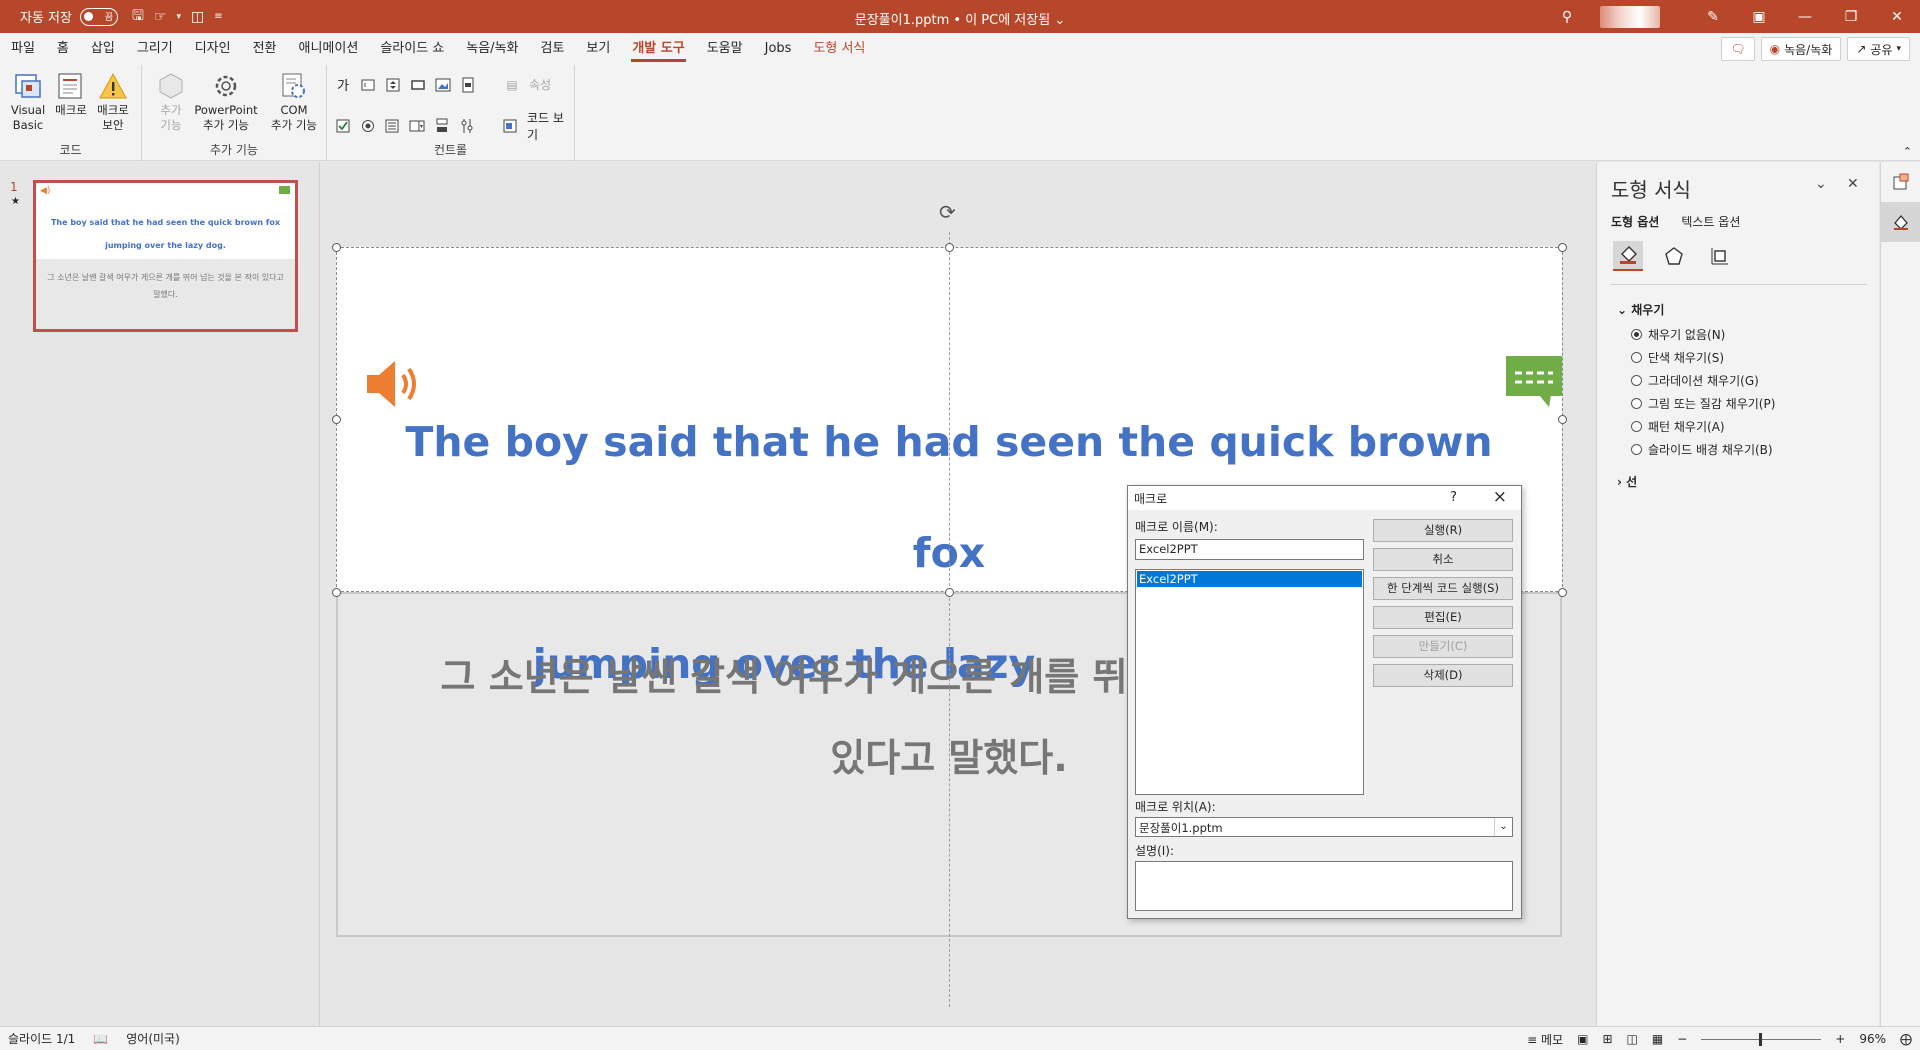  What do you see at coordinates (442, 126) in the screenshot?
I see `toggle-control-icon` at bounding box center [442, 126].